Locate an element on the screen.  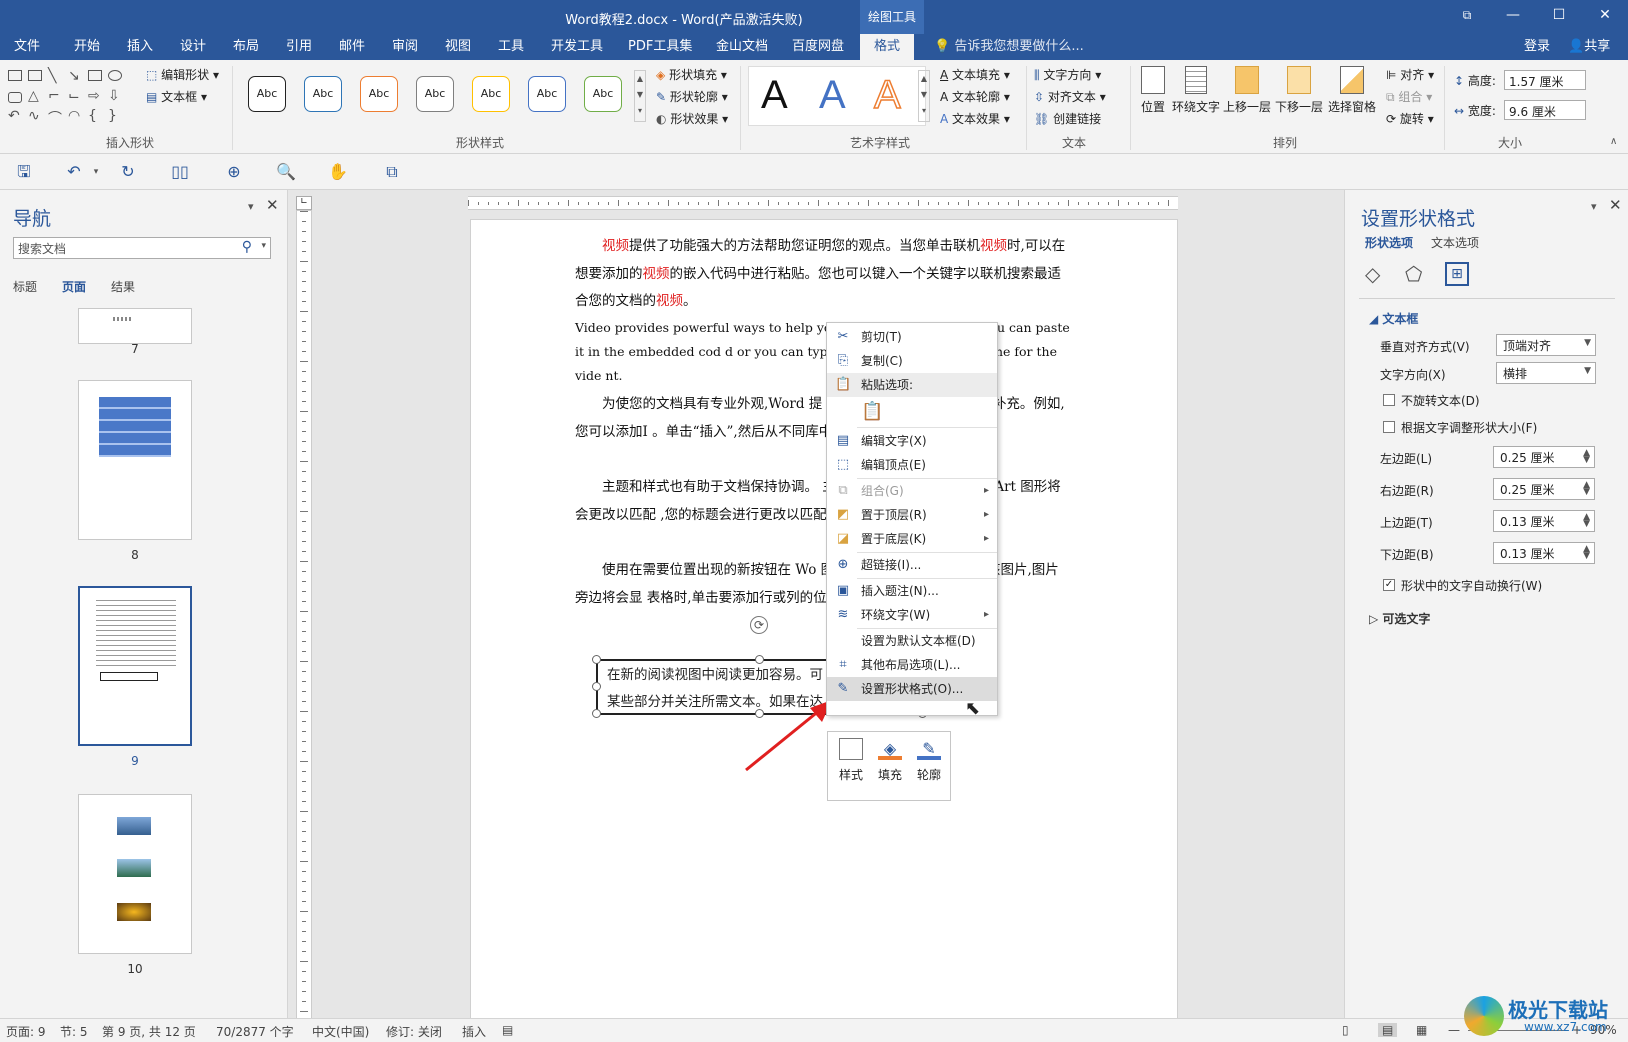
section-textbox: ◢ 文本框 is located at coordinates (1393, 318).